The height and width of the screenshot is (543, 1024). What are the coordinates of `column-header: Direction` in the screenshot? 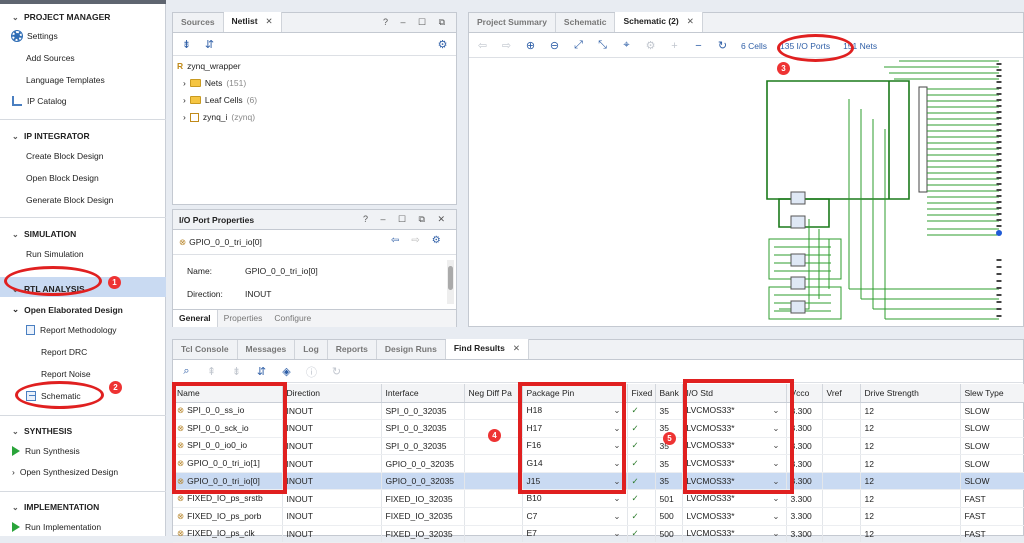 It's located at (332, 393).